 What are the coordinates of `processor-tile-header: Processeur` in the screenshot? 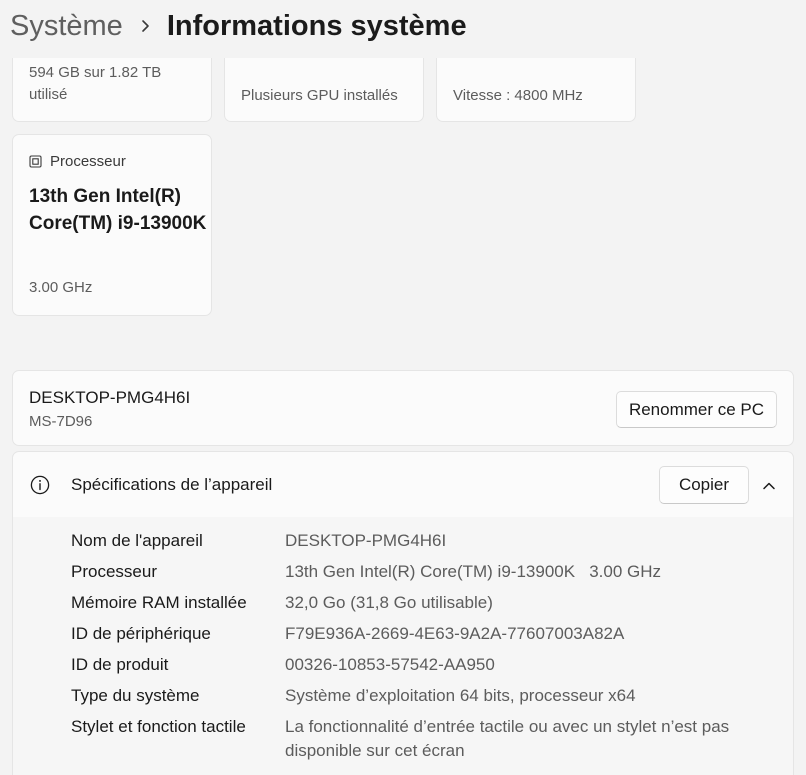 It's located at (77, 161).